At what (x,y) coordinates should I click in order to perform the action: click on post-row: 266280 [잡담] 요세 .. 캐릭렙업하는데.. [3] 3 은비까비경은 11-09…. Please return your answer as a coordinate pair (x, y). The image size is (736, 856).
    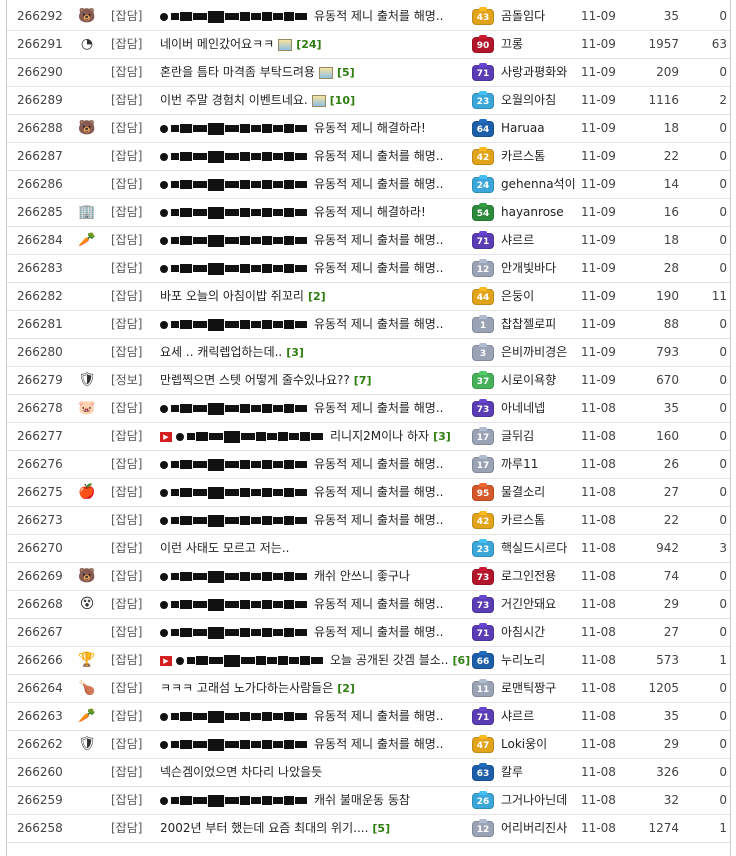
    Looking at the image, I should click on (368, 353).